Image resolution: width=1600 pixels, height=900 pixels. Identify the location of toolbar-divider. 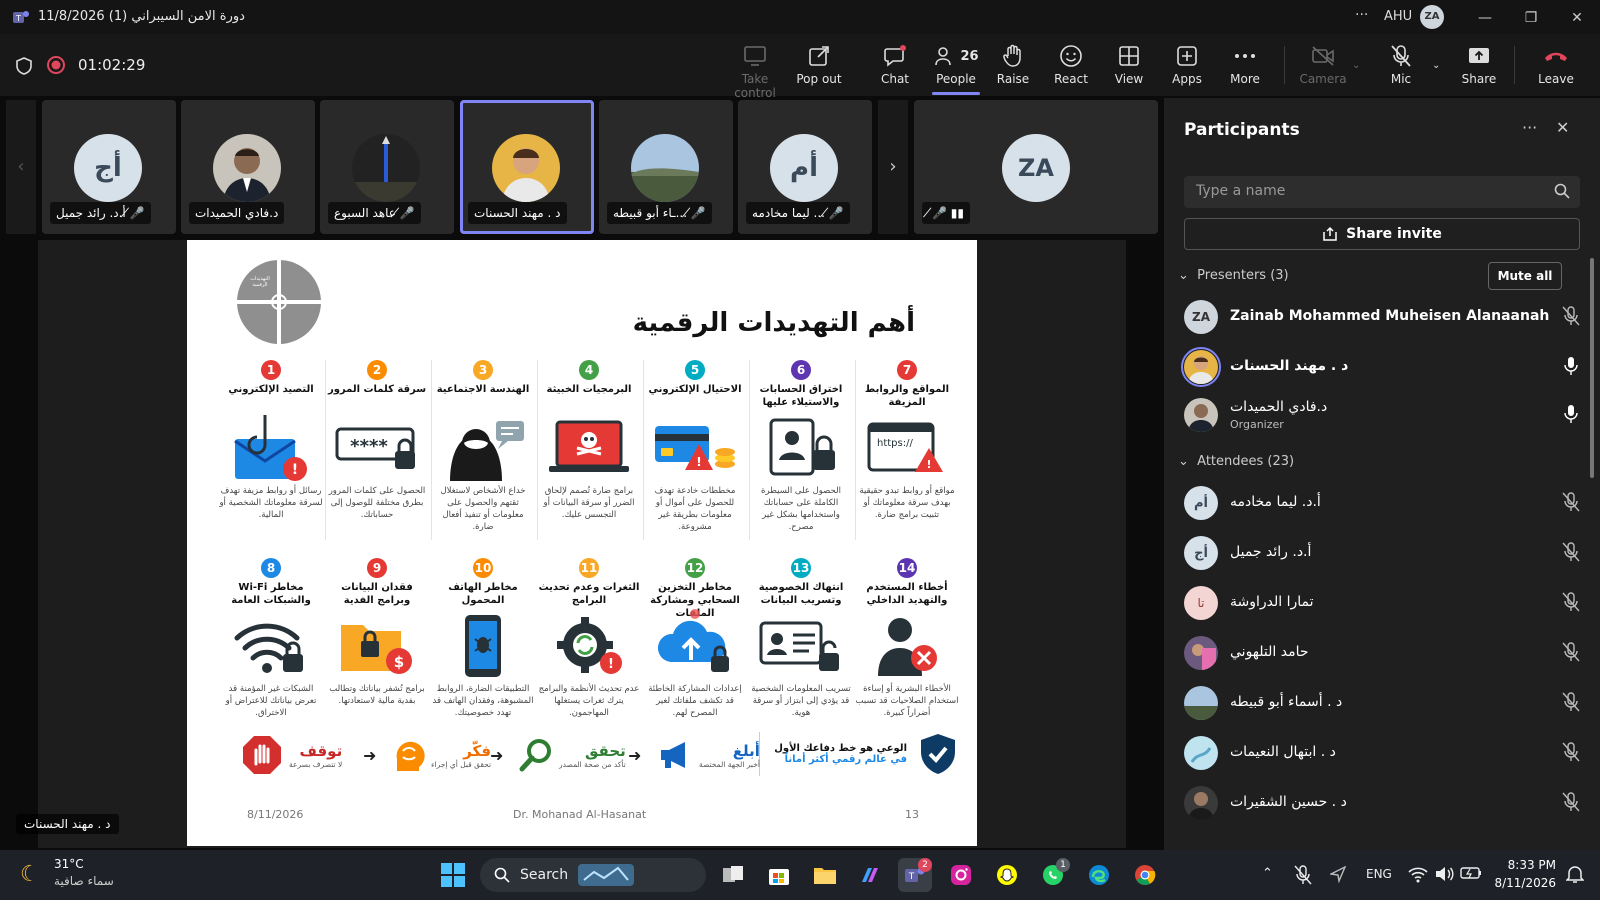
(1514, 65).